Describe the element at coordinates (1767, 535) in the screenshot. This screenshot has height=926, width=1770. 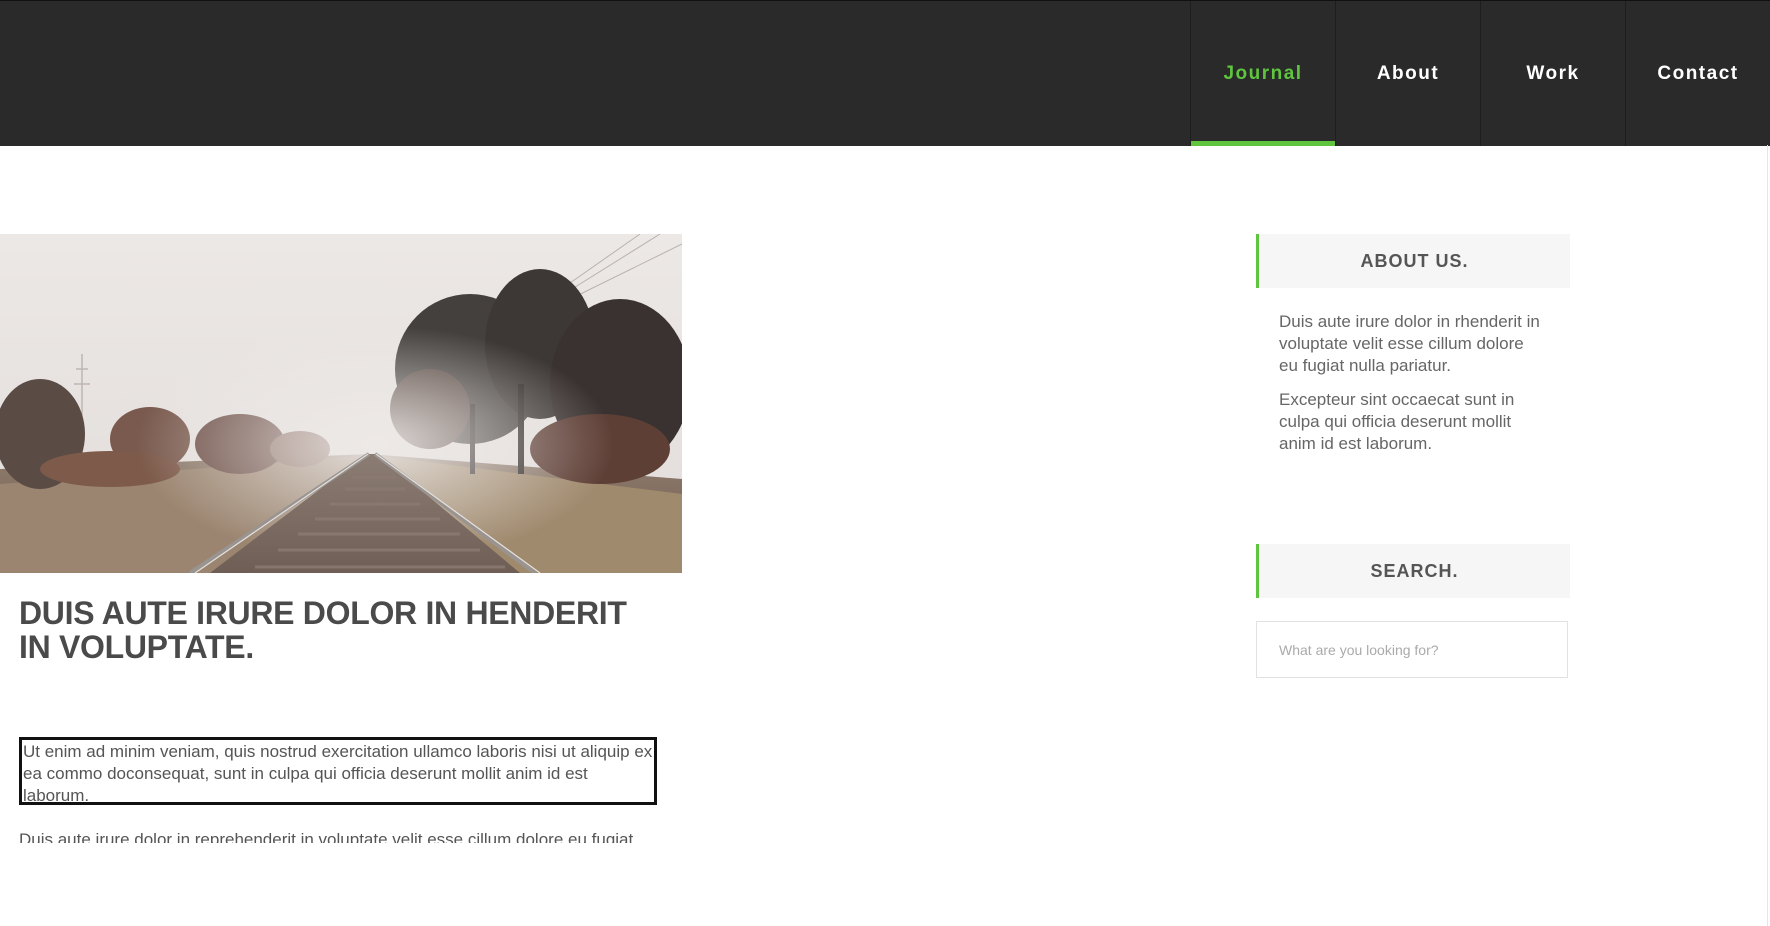
I see `content-edge-divider` at that location.